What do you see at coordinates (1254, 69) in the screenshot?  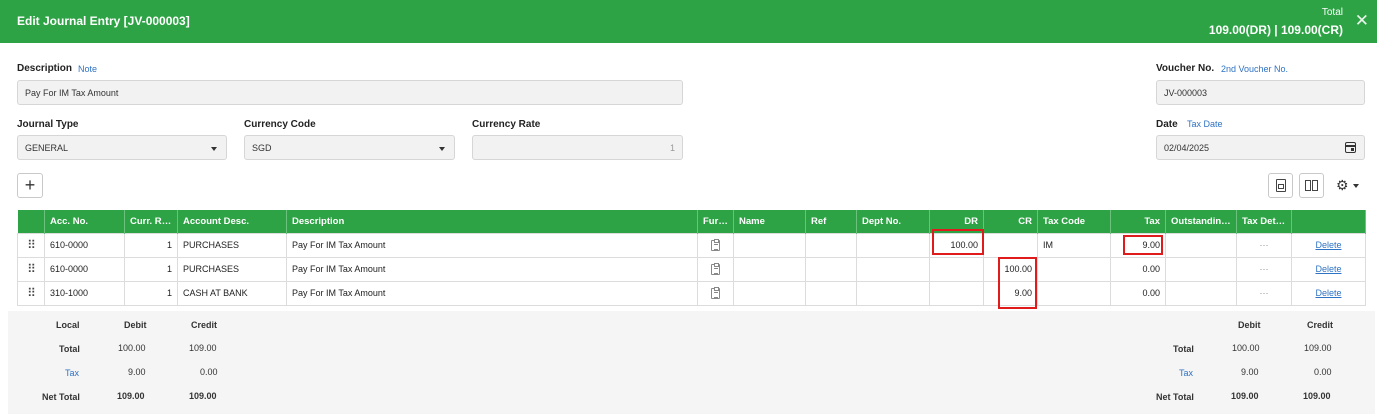 I see `second-voucher-link: 2nd Voucher No.` at bounding box center [1254, 69].